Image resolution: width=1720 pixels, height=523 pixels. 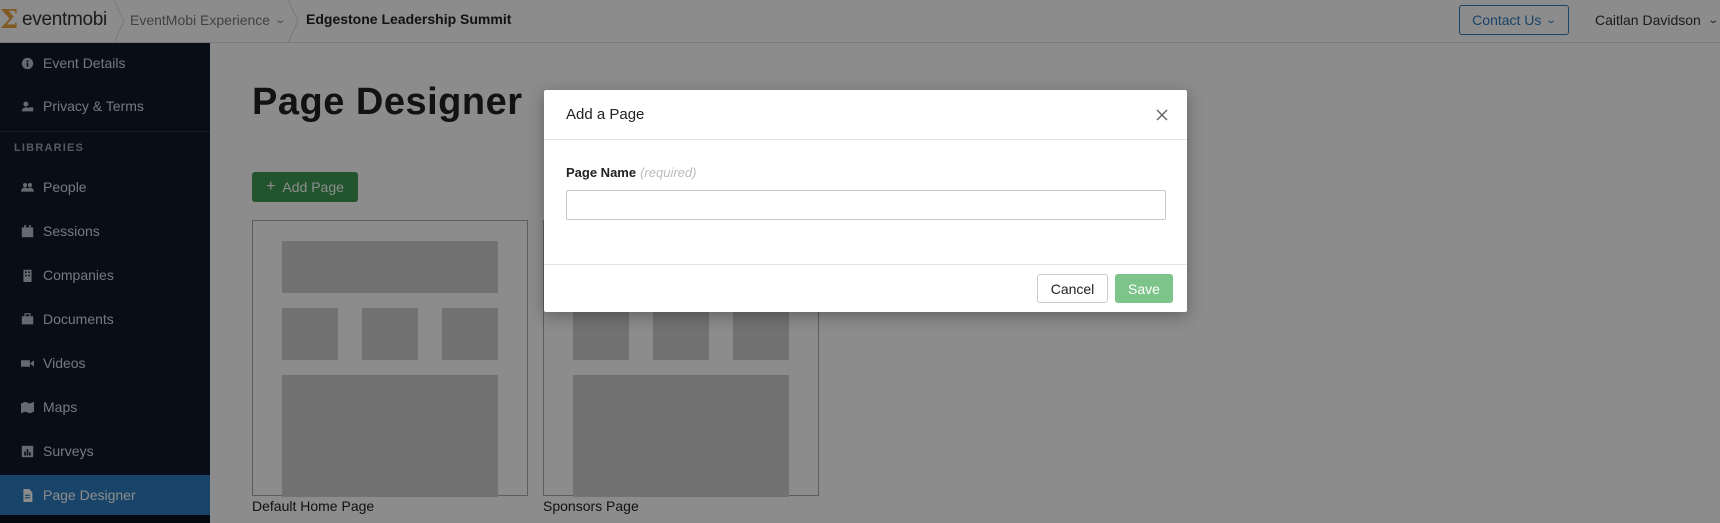 I want to click on page-name-label: Page Name (required), so click(x=631, y=172).